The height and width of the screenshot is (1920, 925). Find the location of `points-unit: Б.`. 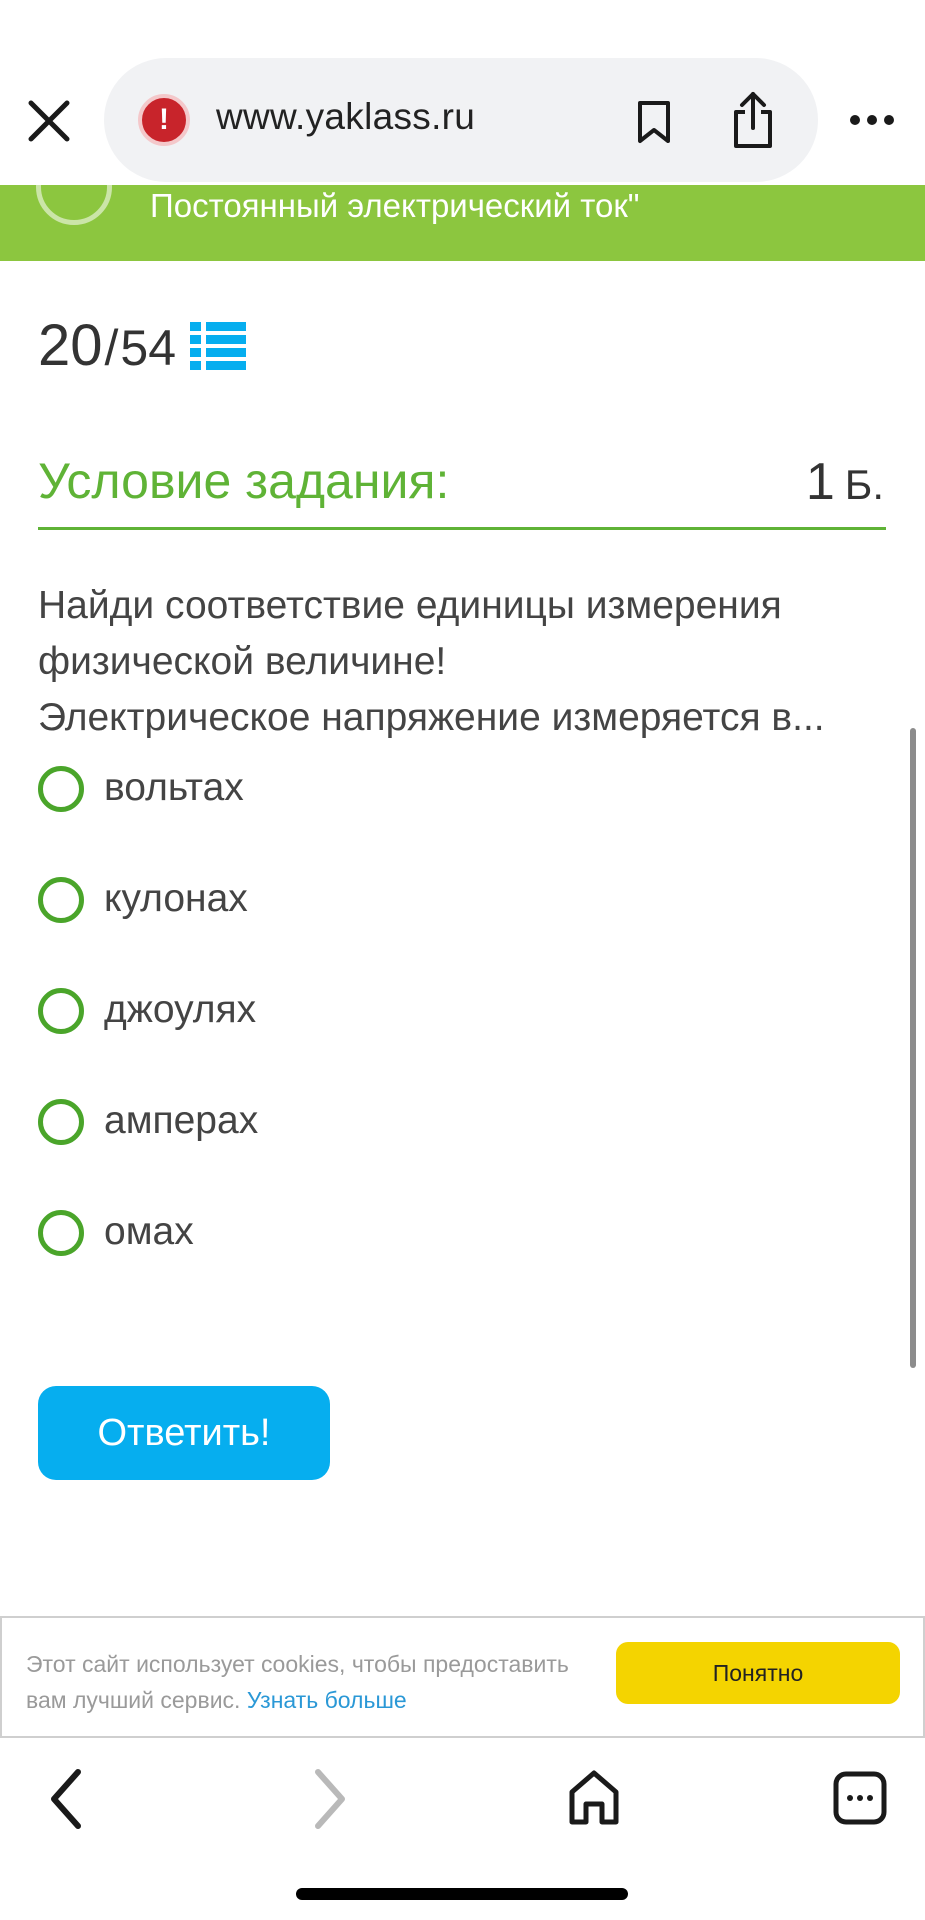

points-unit: Б. is located at coordinates (864, 484).